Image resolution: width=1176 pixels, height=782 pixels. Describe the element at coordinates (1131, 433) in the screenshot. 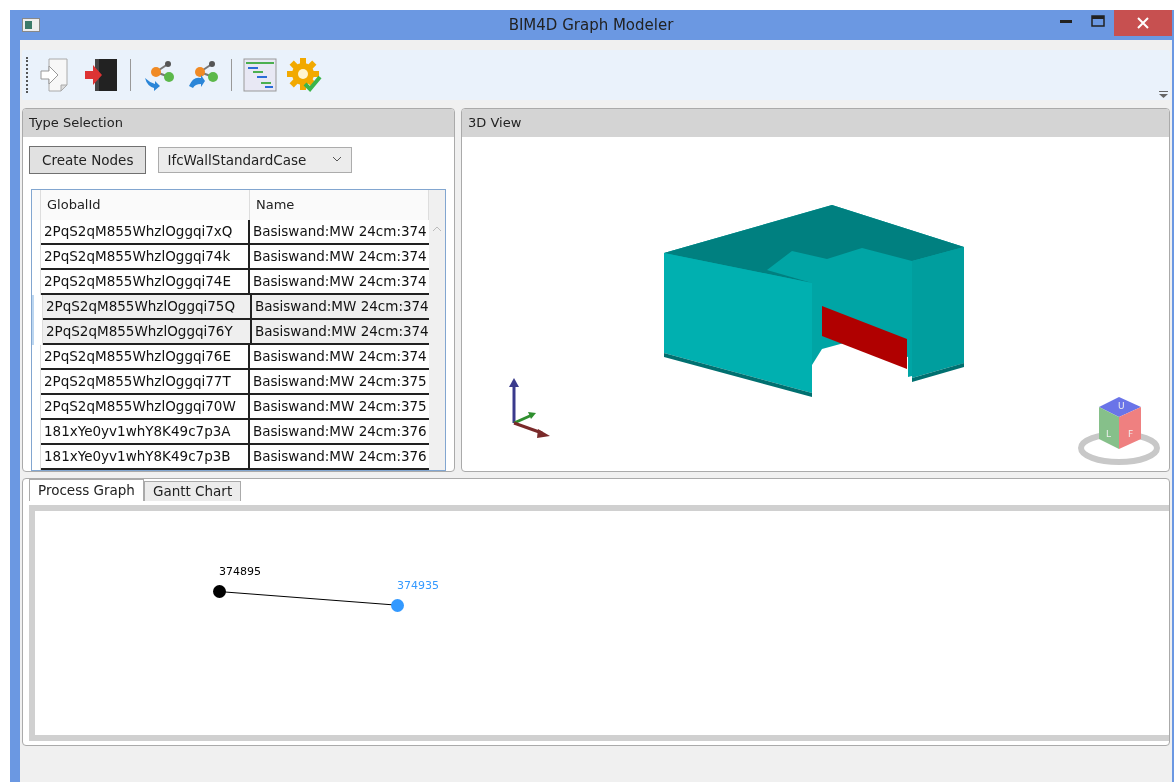

I see `cube-face-label: F` at that location.